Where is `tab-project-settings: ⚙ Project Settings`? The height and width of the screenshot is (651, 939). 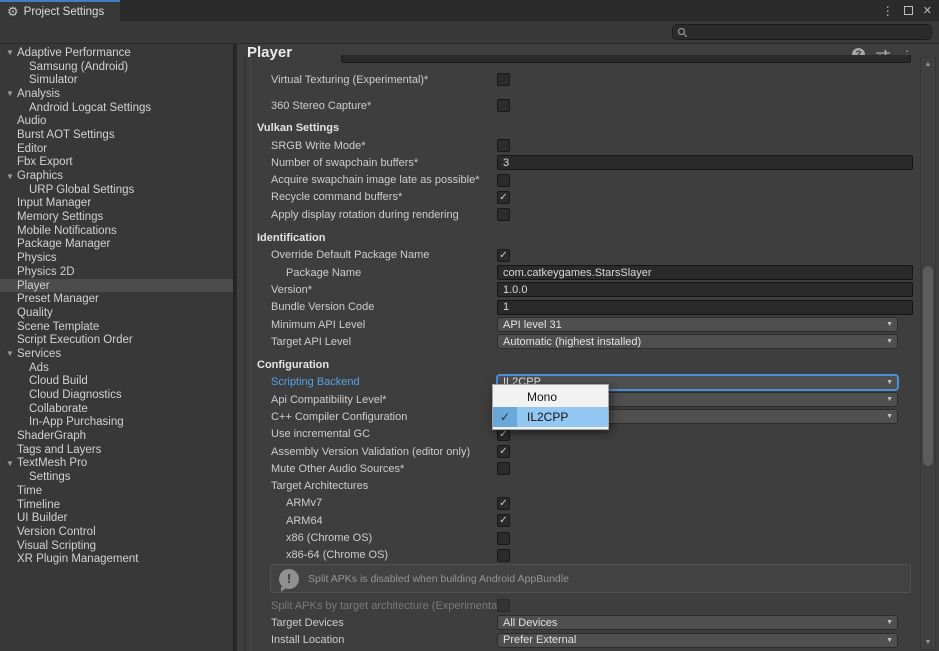
tab-project-settings: ⚙ Project Settings is located at coordinates (60, 10).